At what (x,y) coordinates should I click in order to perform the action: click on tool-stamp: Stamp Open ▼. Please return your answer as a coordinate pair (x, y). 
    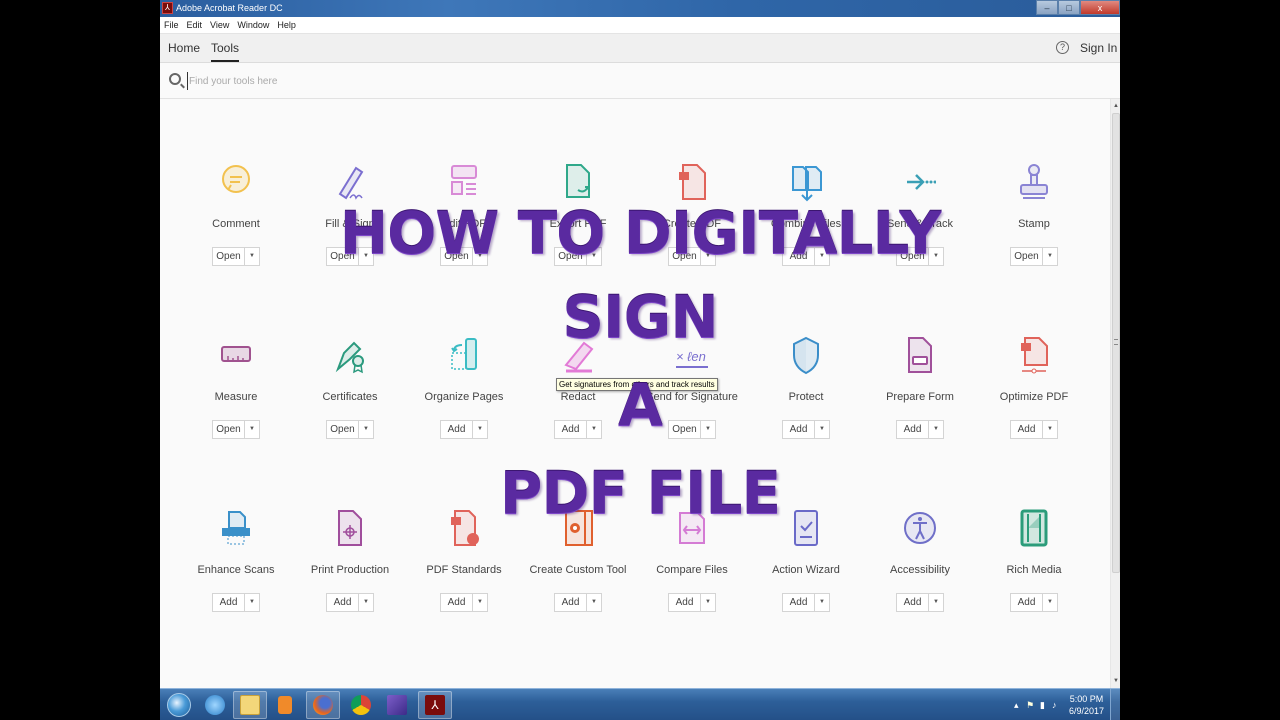
    Looking at the image, I should click on (1034, 222).